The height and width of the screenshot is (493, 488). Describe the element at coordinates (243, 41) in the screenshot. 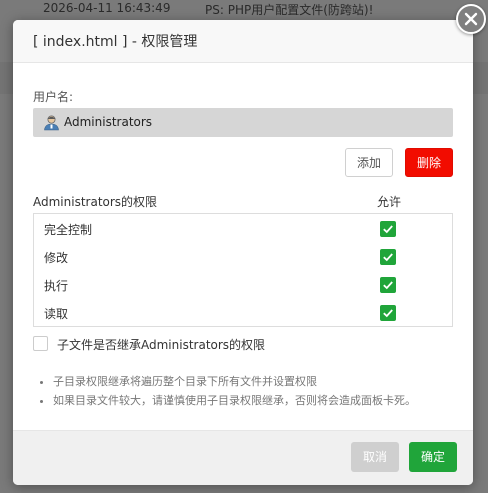

I see `dialog-header: [ index.html ] - 权限管理` at that location.